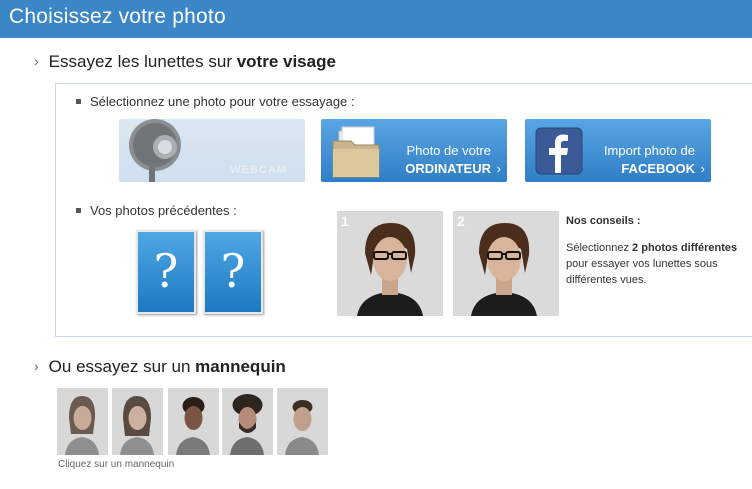  I want to click on previous-photos-text: Vos photos précédentes :, so click(163, 210).